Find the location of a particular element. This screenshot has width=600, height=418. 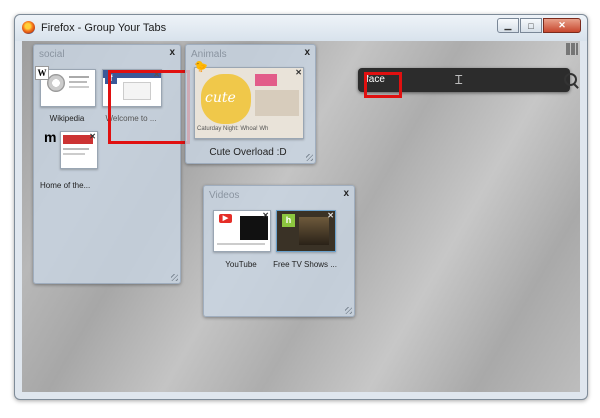

group-title-social: social is located at coordinates (52, 54).